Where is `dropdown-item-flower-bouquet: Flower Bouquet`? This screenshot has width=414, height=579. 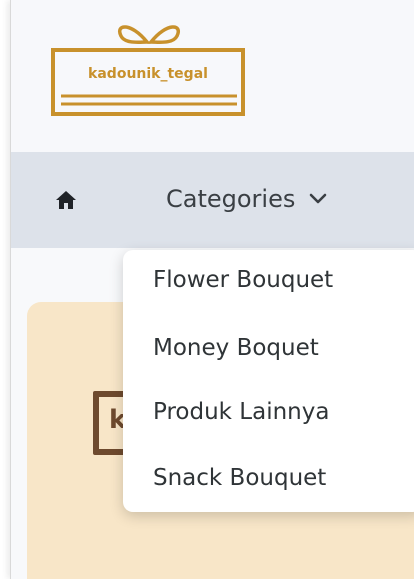
dropdown-item-flower-bouquet: Flower Bouquet is located at coordinates (243, 280).